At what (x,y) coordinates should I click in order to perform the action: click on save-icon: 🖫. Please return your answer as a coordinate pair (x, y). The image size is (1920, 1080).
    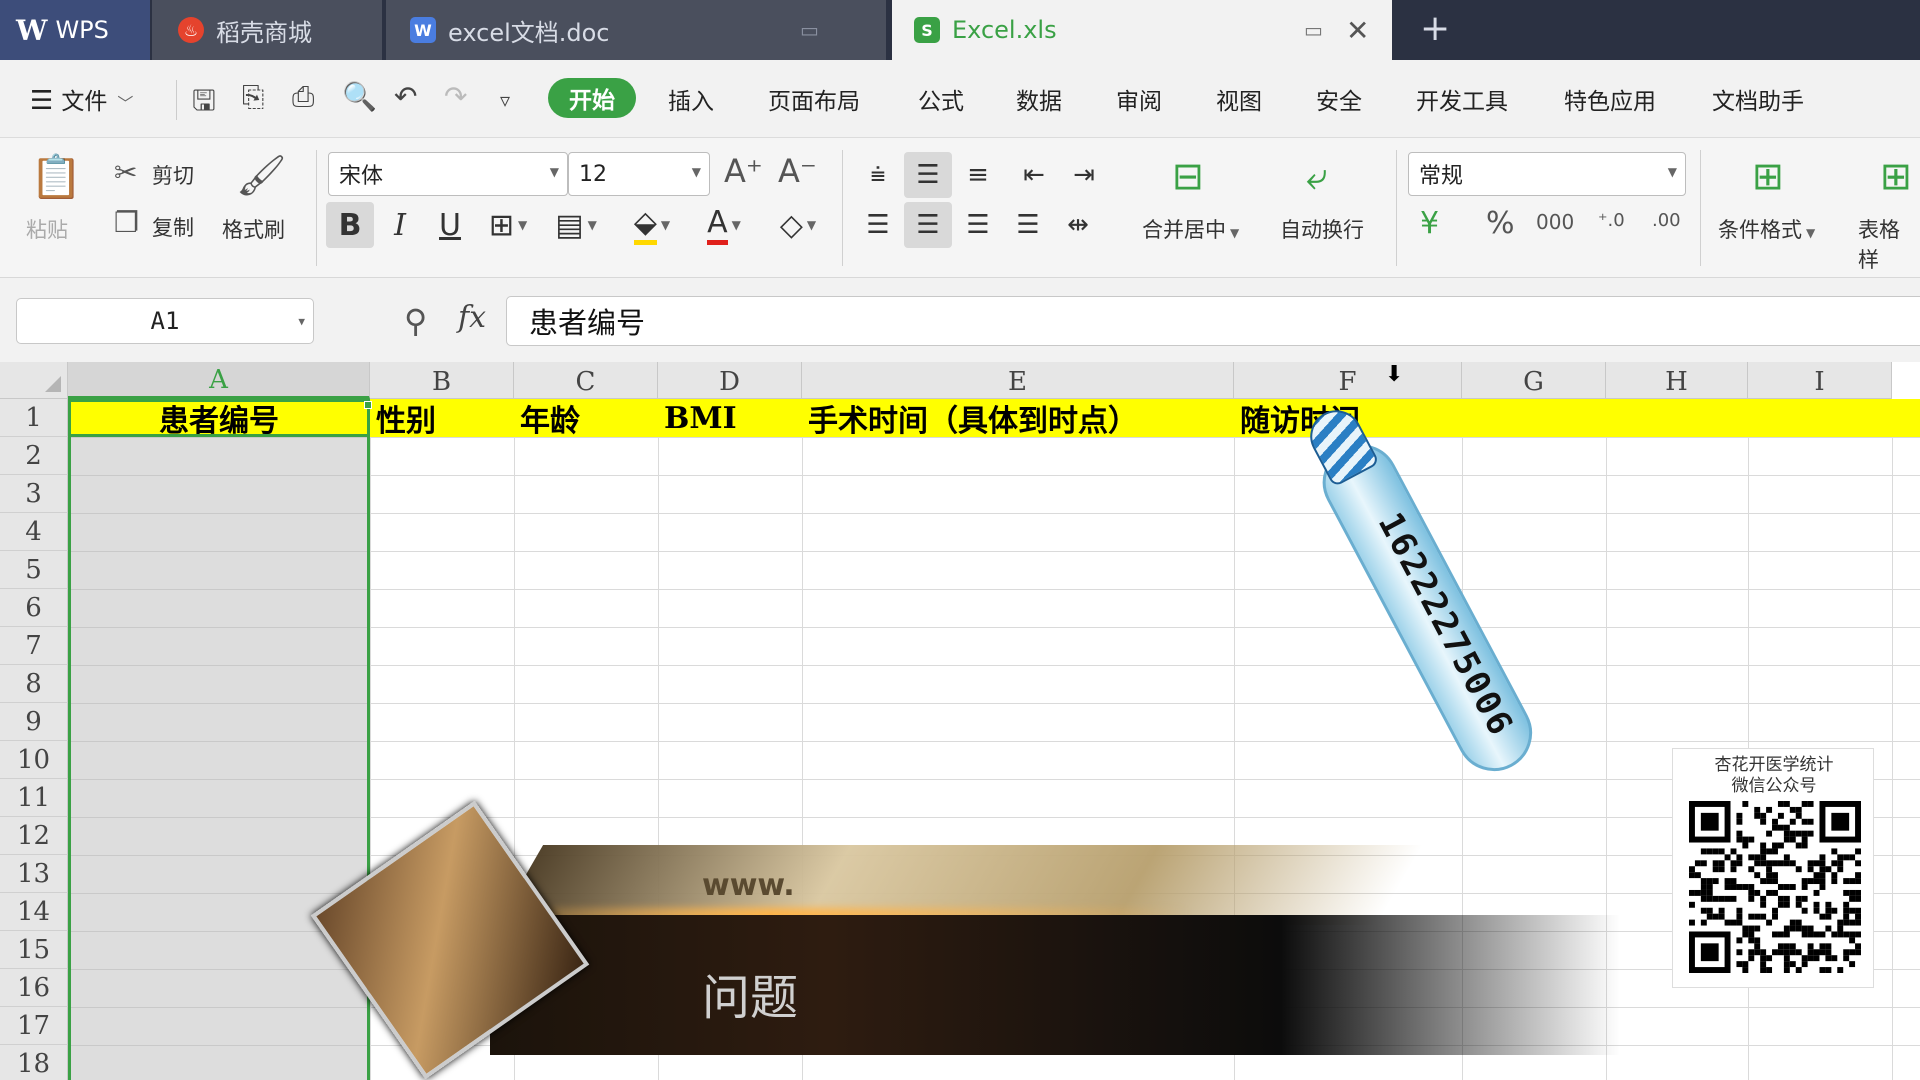
    Looking at the image, I should click on (204, 104).